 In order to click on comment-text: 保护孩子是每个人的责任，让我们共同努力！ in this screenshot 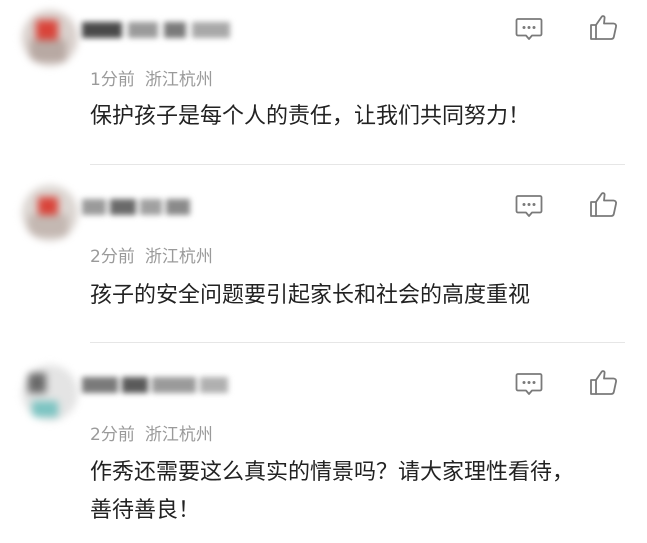, I will do `click(310, 116)`.